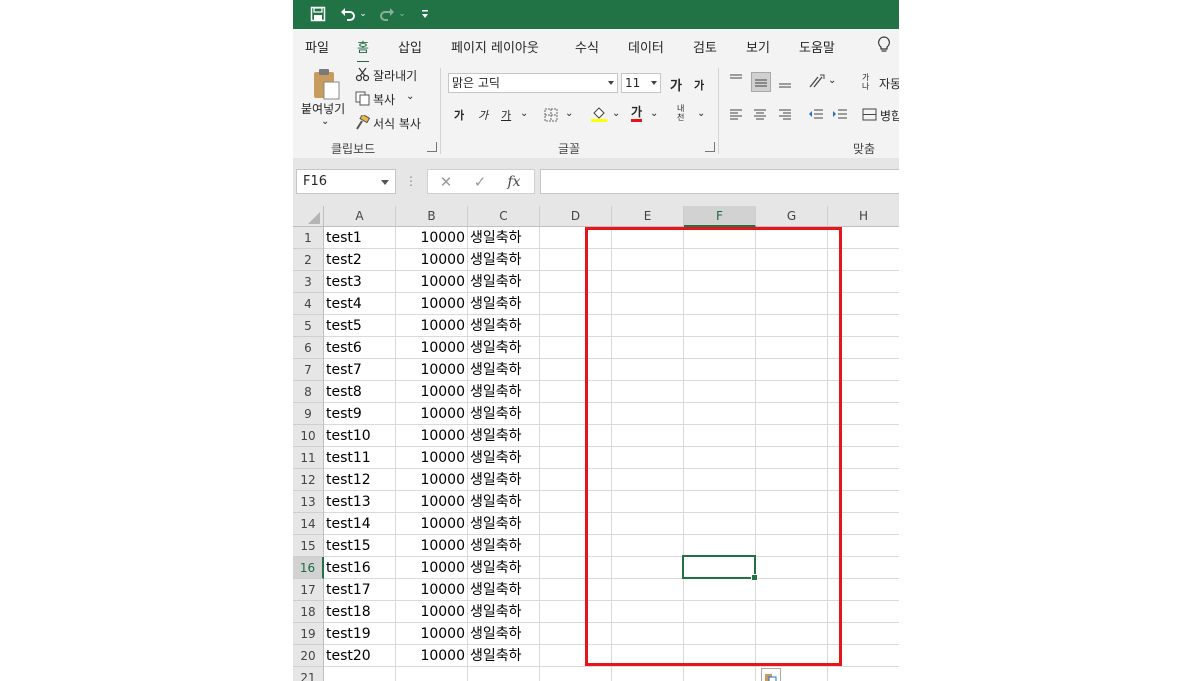  Describe the element at coordinates (576, 216) in the screenshot. I see `column-header-d: D` at that location.